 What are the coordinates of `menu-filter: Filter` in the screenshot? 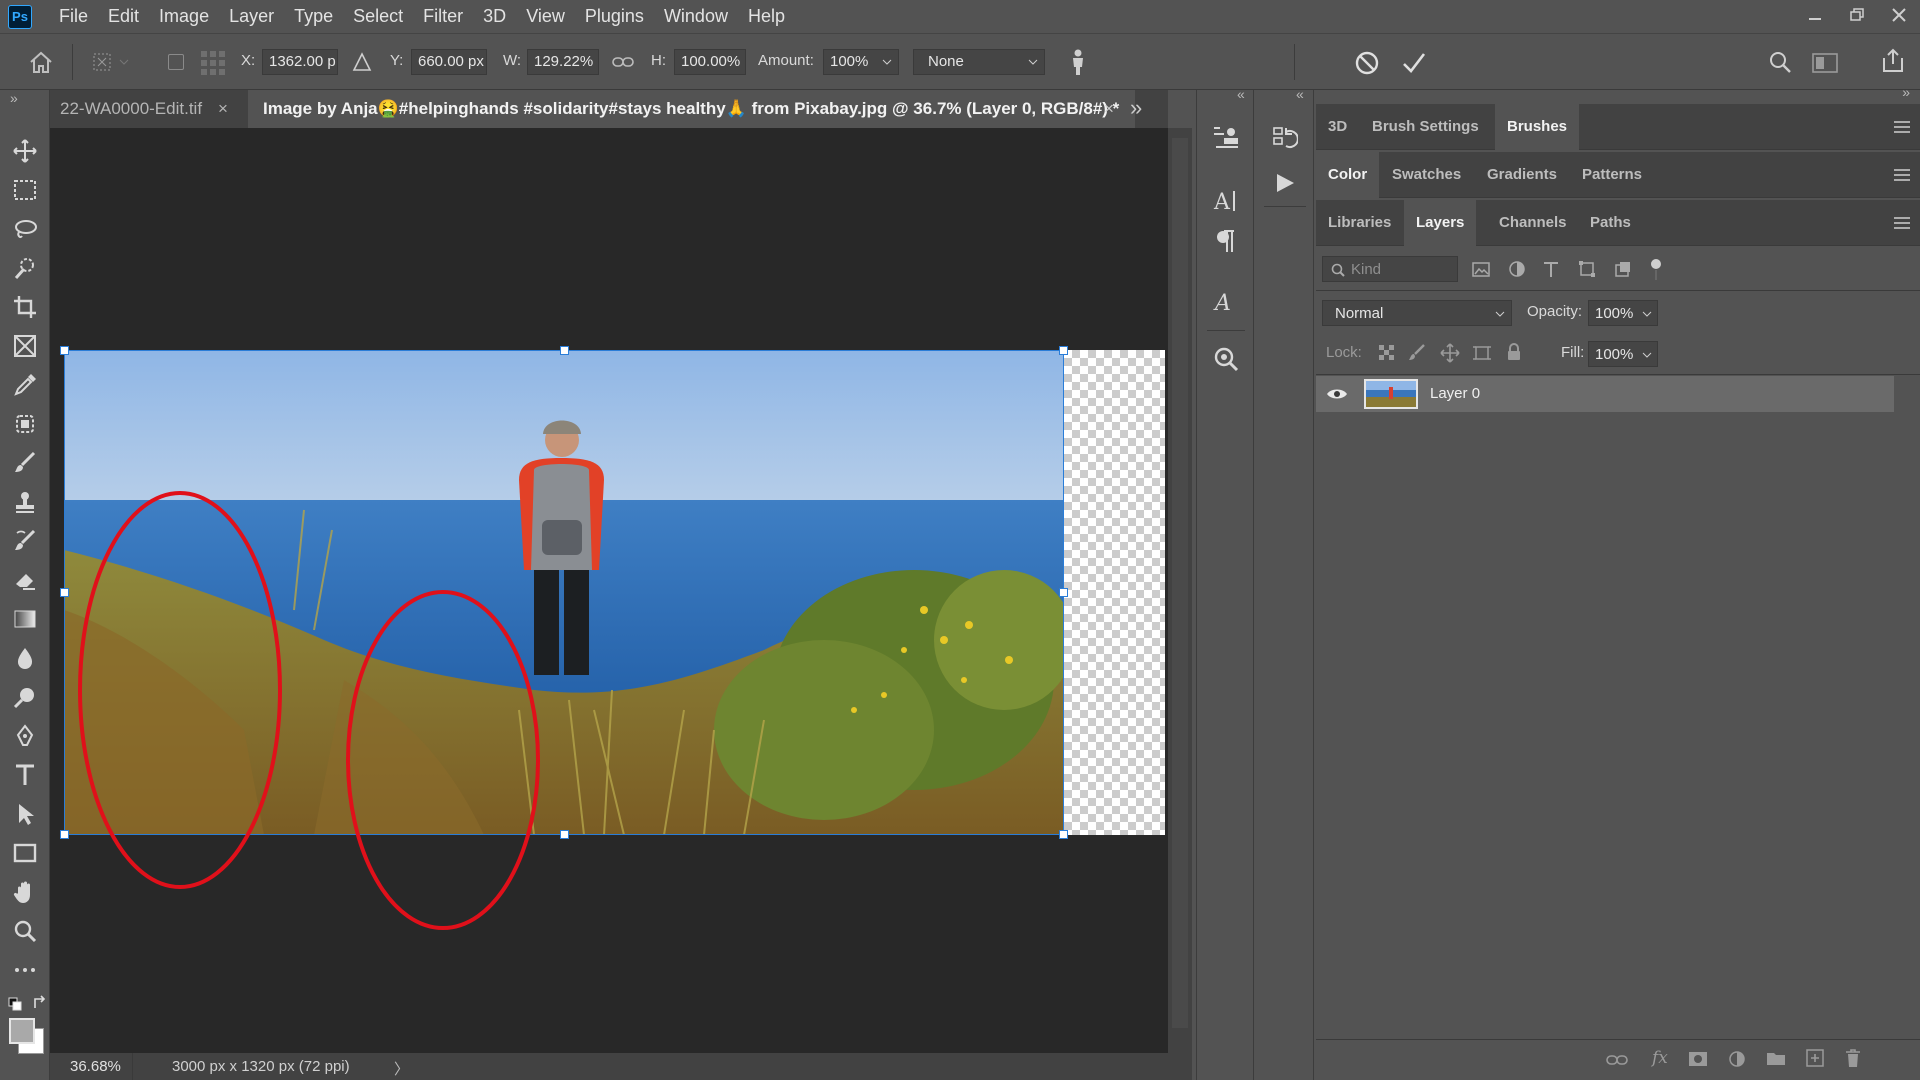 It's located at (443, 16).